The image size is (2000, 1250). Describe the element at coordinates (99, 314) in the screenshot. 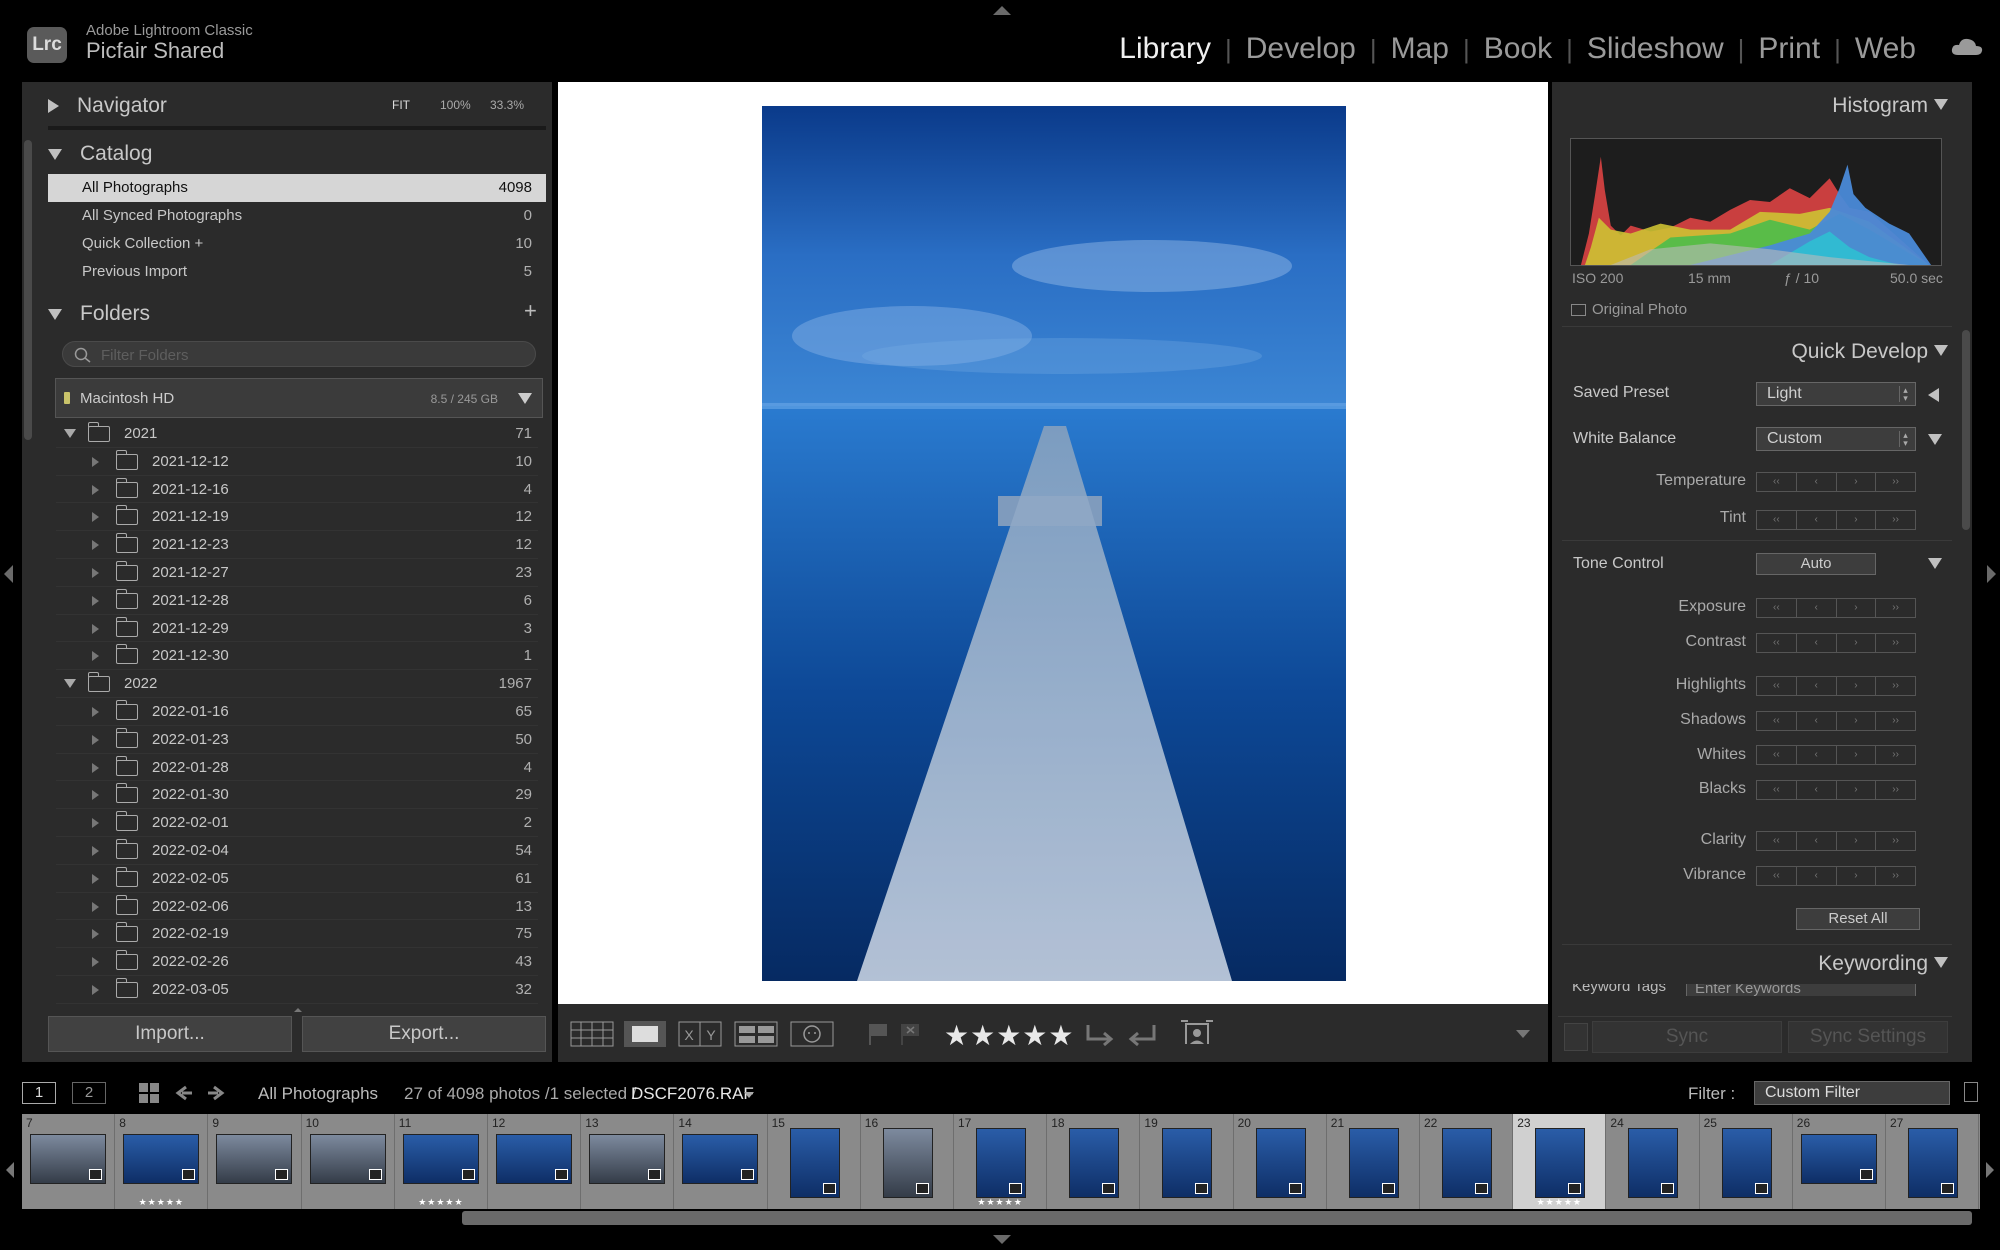

I see `folders-header: Folders` at that location.